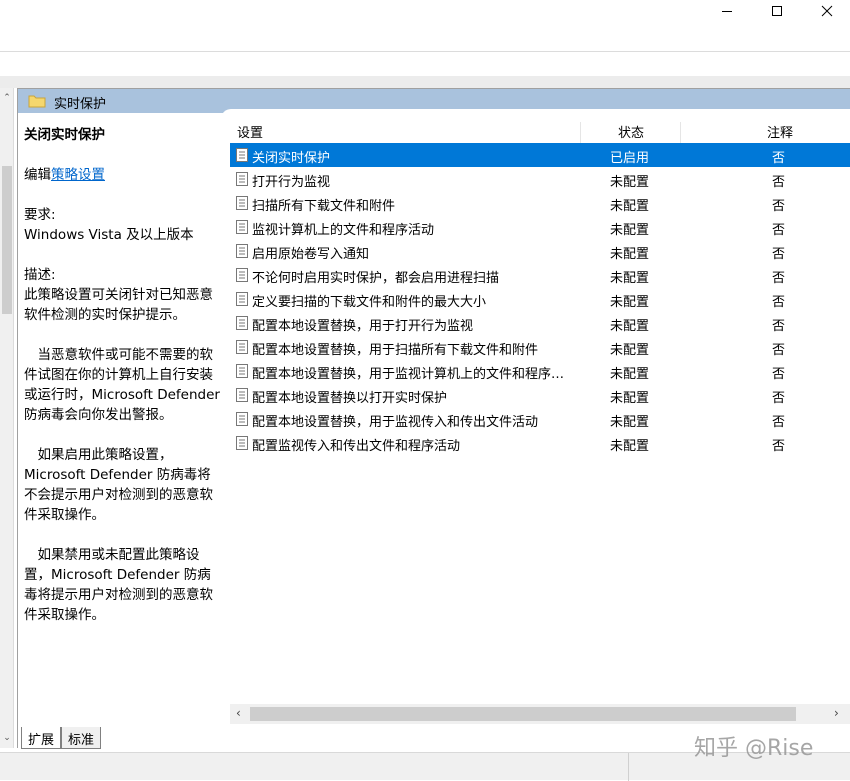 This screenshot has width=850, height=781. Describe the element at coordinates (363, 326) in the screenshot. I see `setting-name: 配置本地设置替换，用于打开行为监视` at that location.